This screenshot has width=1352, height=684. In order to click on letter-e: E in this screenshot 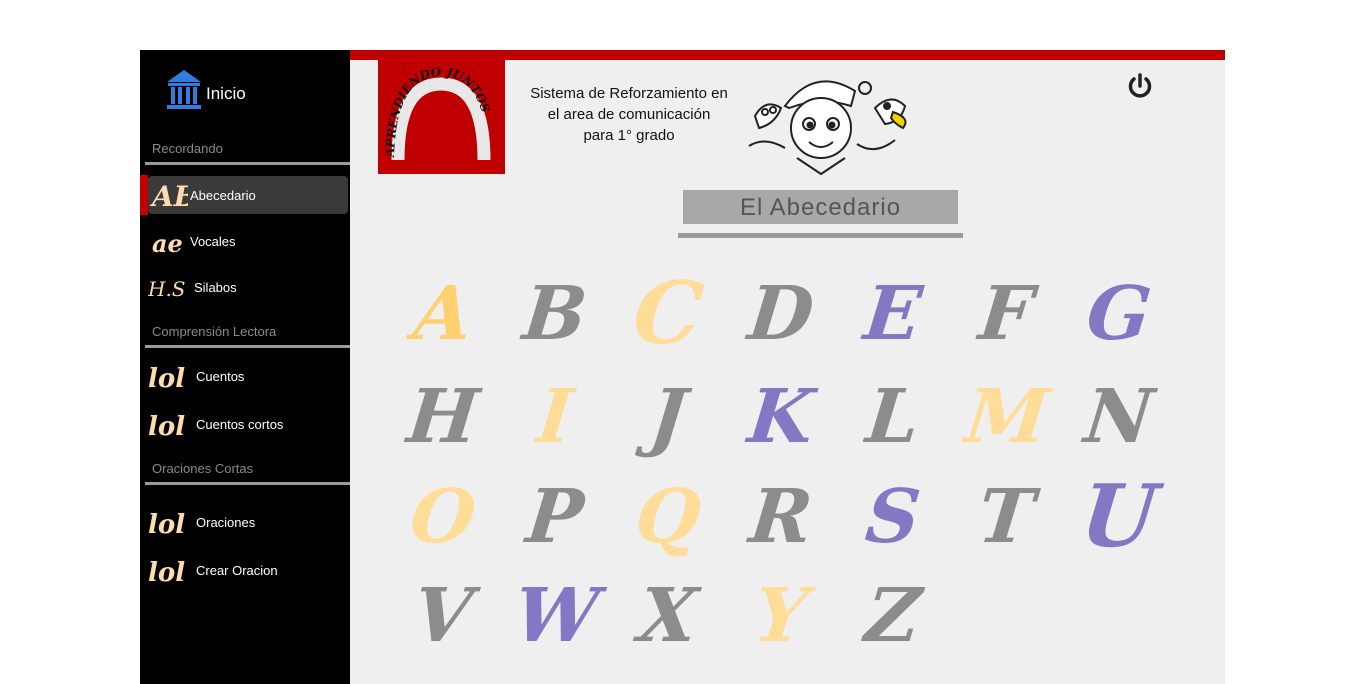, I will do `click(893, 314)`.